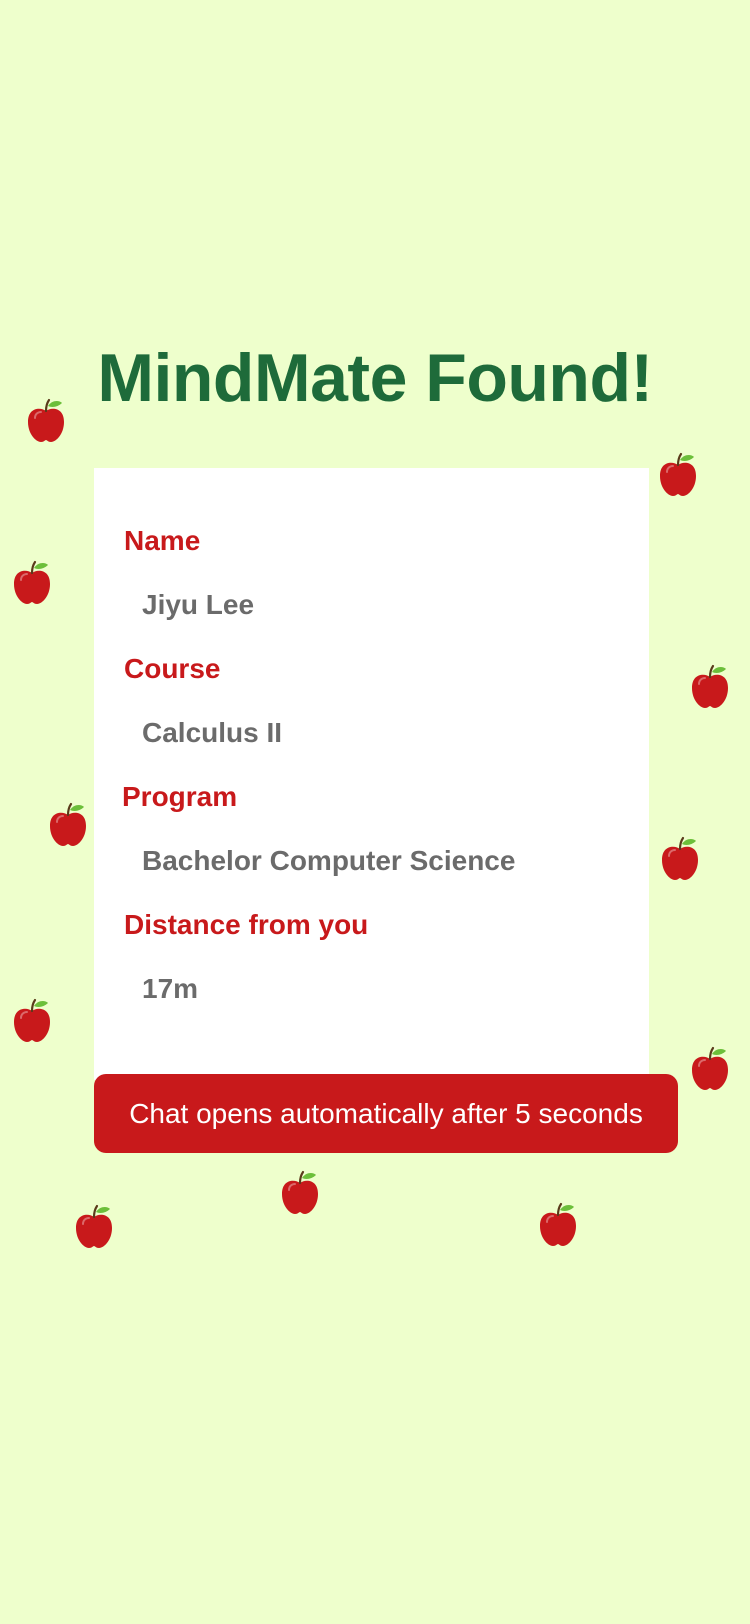 Image resolution: width=750 pixels, height=1624 pixels. Describe the element at coordinates (375, 378) in the screenshot. I see `page-title: MindMate Found!` at that location.